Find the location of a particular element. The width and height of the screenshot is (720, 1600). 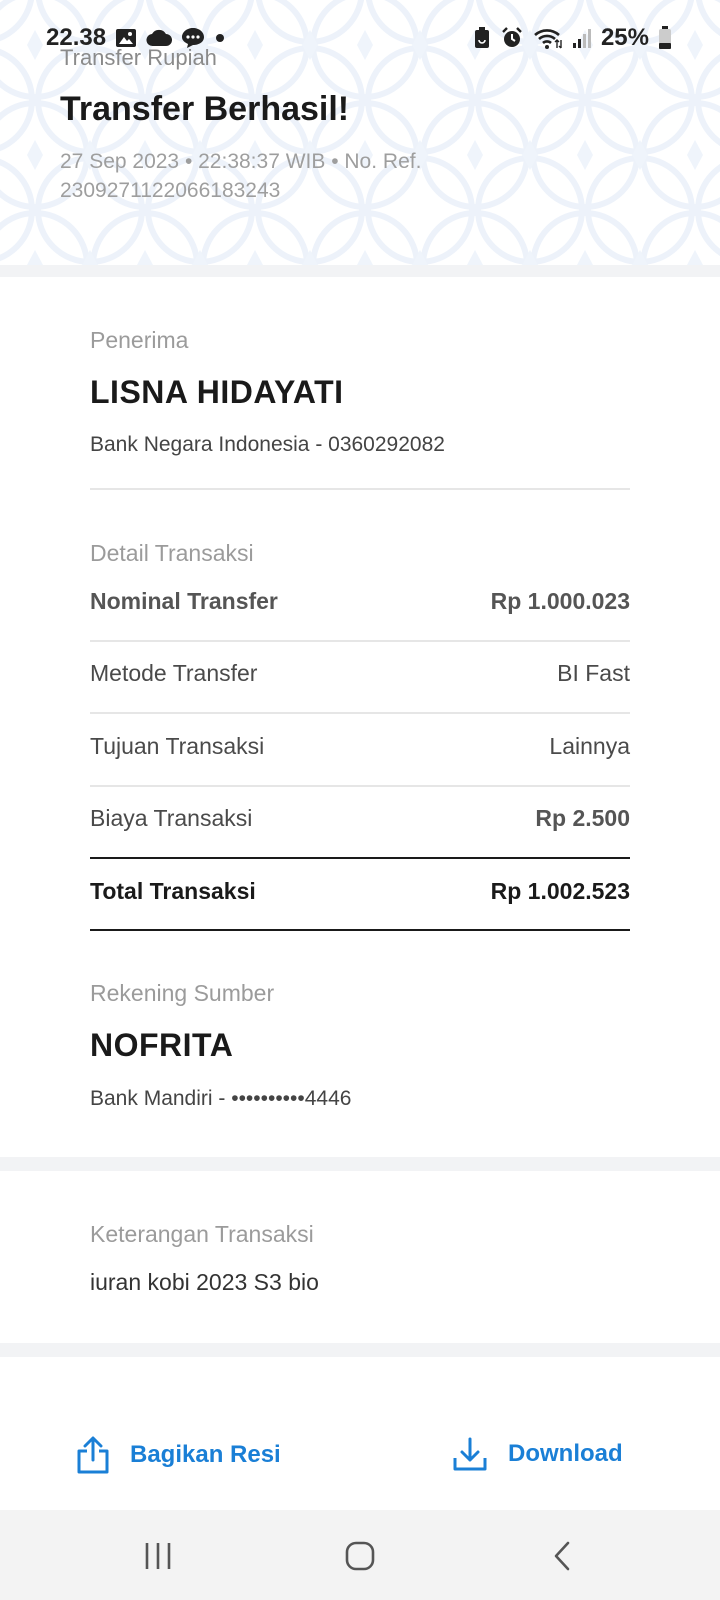

recent-apps-icon is located at coordinates (158, 1556).